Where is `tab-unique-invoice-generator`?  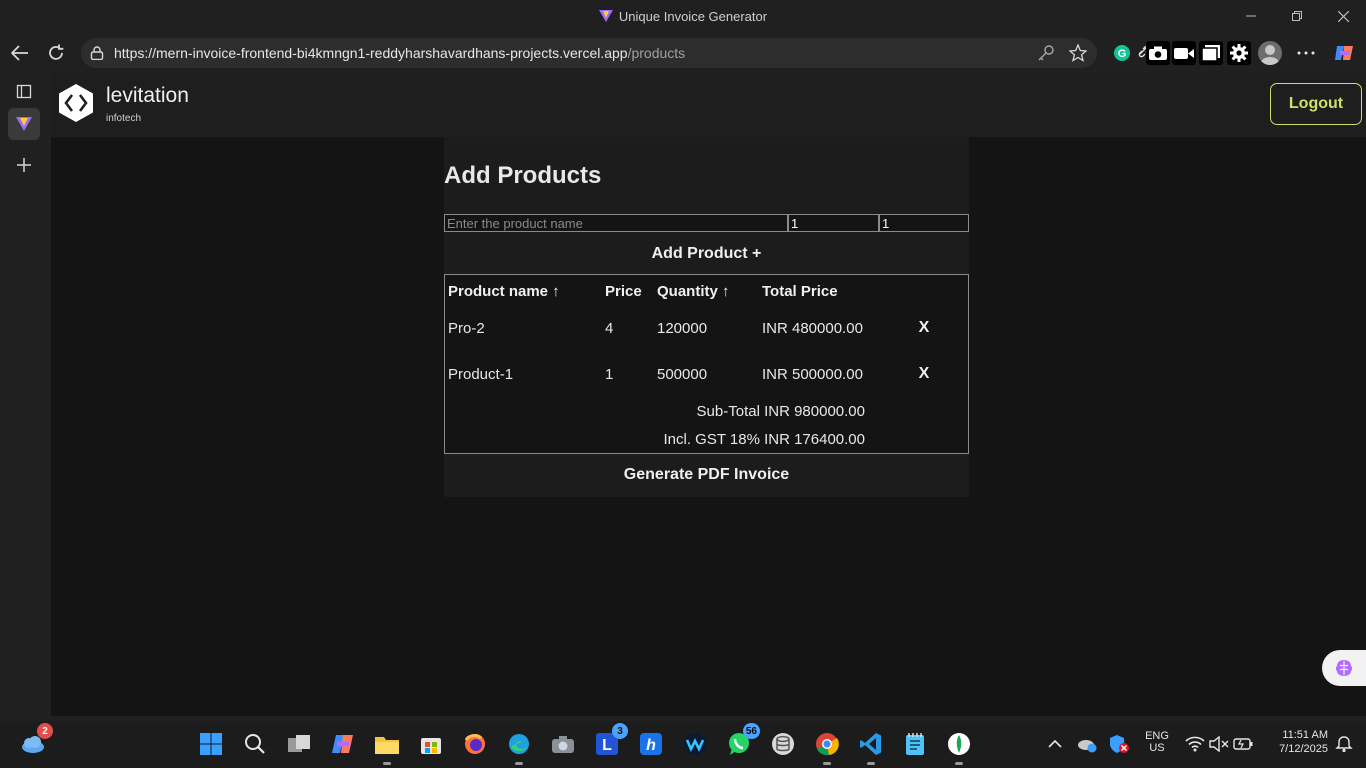
tab-unique-invoice-generator is located at coordinates (24, 124).